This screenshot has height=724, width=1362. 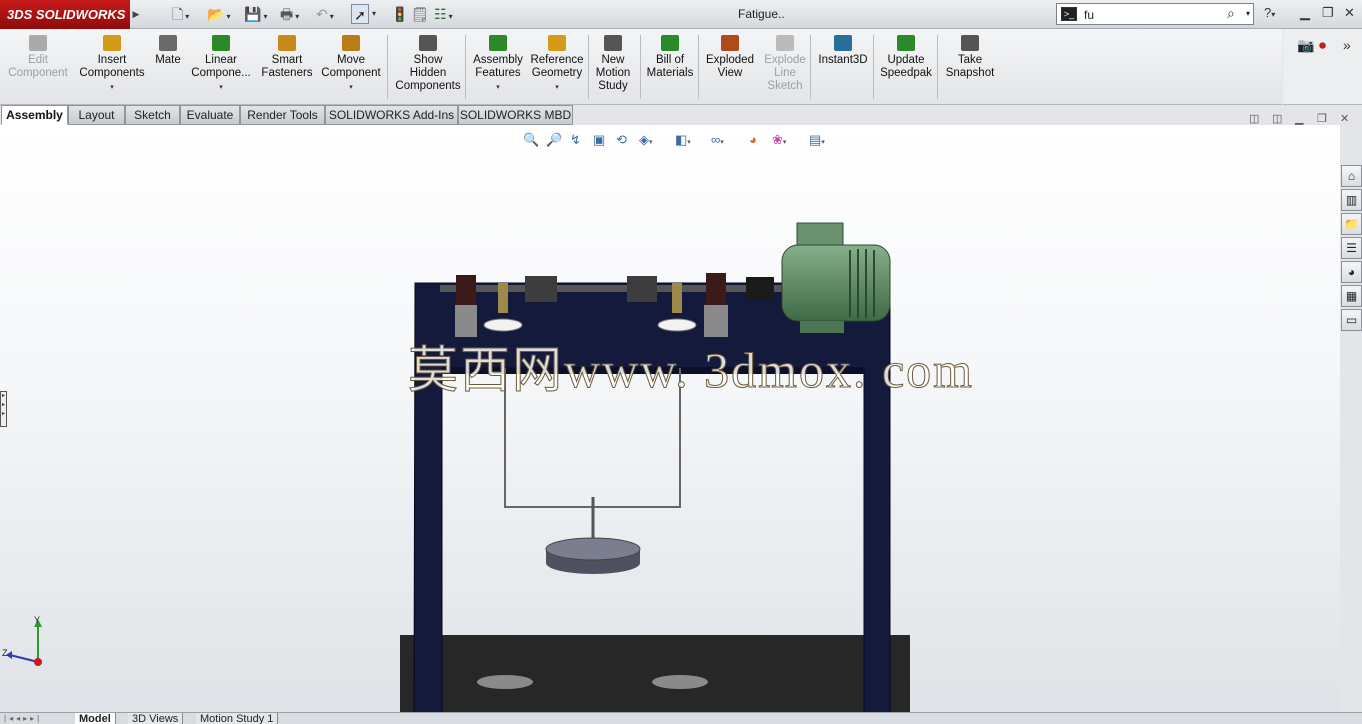 What do you see at coordinates (670, 43) in the screenshot?
I see `bom-icon` at bounding box center [670, 43].